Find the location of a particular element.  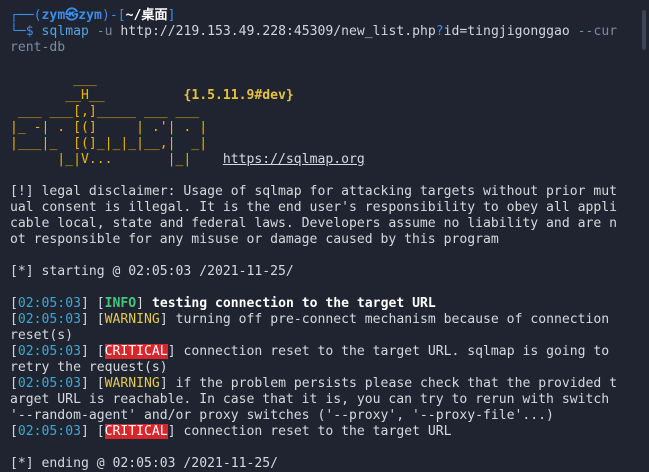

scrollbar is located at coordinates (644, 30).